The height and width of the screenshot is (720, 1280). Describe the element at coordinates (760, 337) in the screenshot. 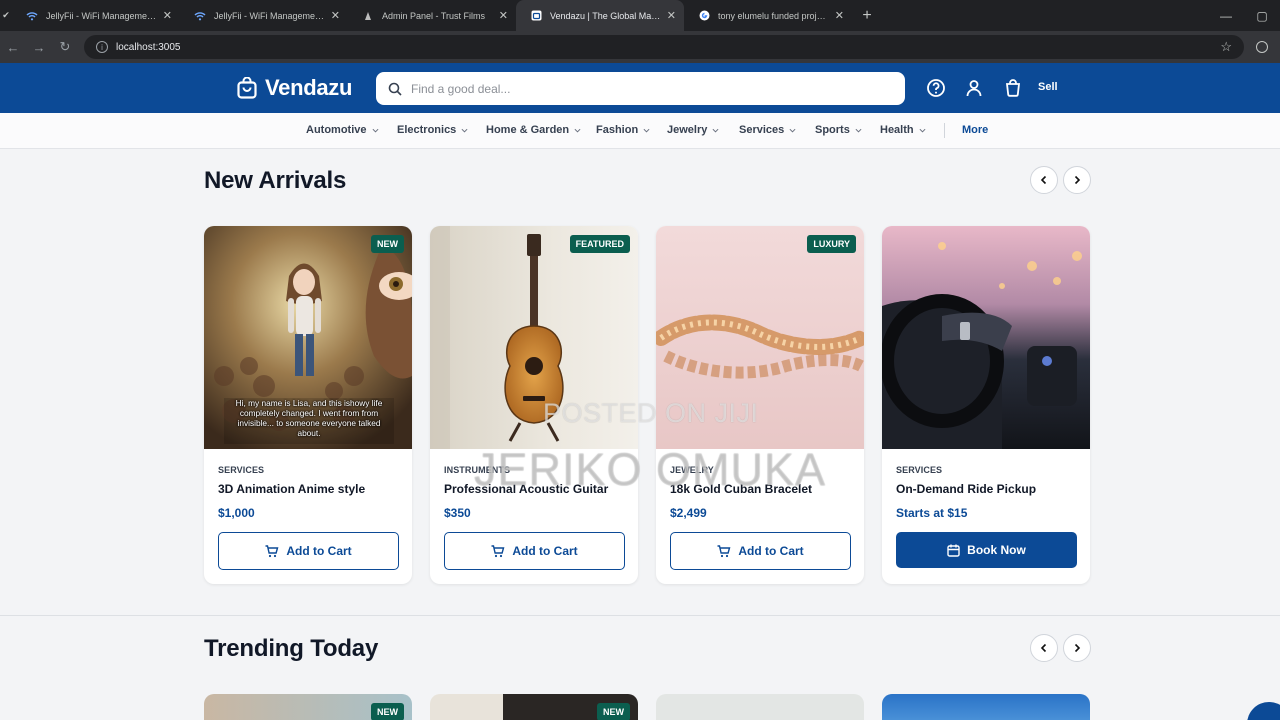

I see `product-image-bracelet` at that location.